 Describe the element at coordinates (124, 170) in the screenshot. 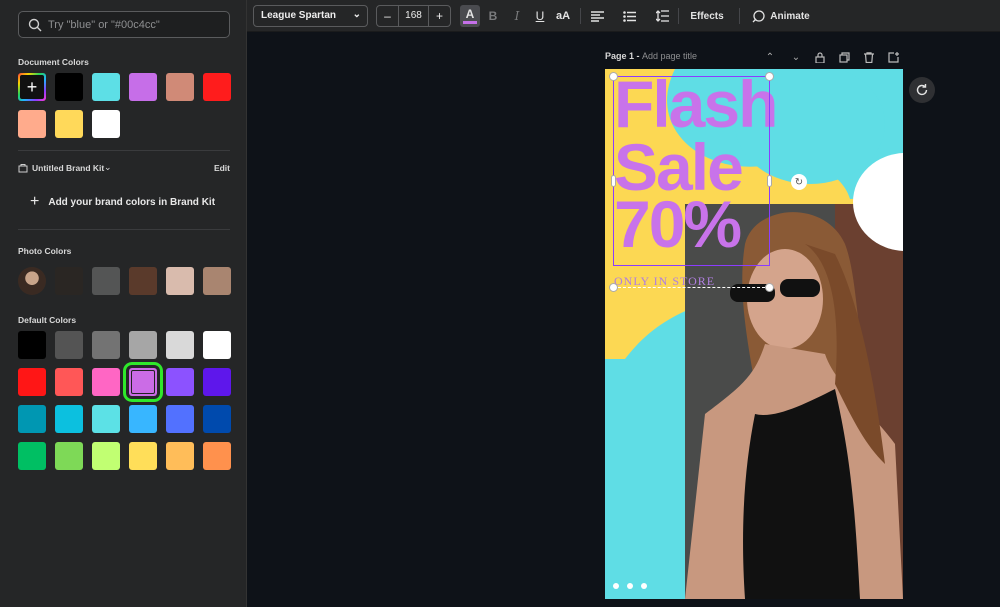

I see `brand-kit-row: Untitled Brand Kit ⌄ Edit` at that location.